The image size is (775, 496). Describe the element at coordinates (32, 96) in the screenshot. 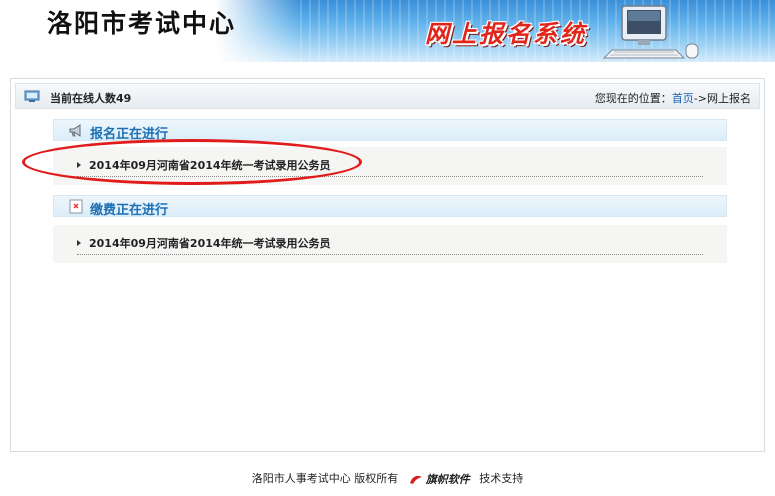

I see `monitor-icon` at that location.